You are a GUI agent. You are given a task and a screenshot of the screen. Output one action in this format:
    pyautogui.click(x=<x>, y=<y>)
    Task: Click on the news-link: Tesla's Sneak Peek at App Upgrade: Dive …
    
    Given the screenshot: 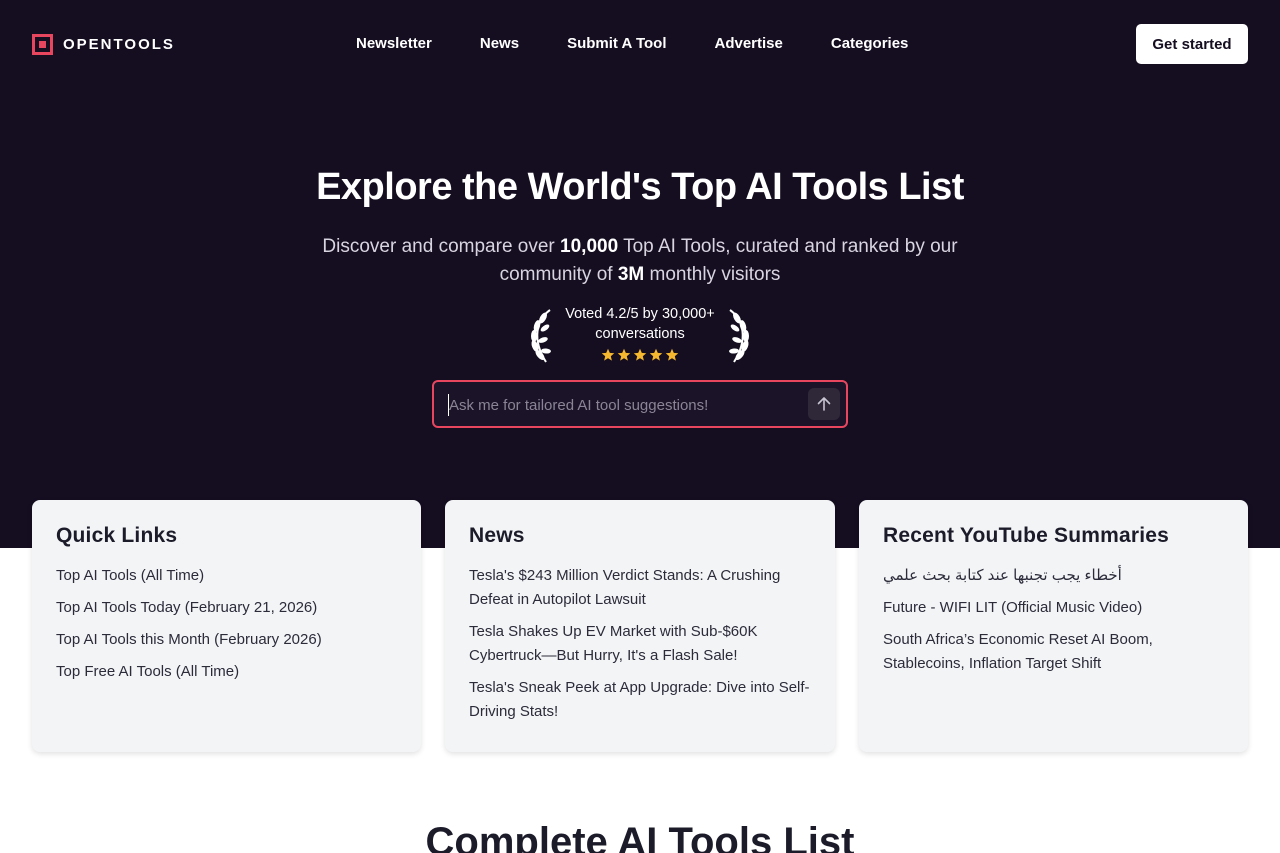 What is the action you would take?
    pyautogui.click(x=639, y=699)
    